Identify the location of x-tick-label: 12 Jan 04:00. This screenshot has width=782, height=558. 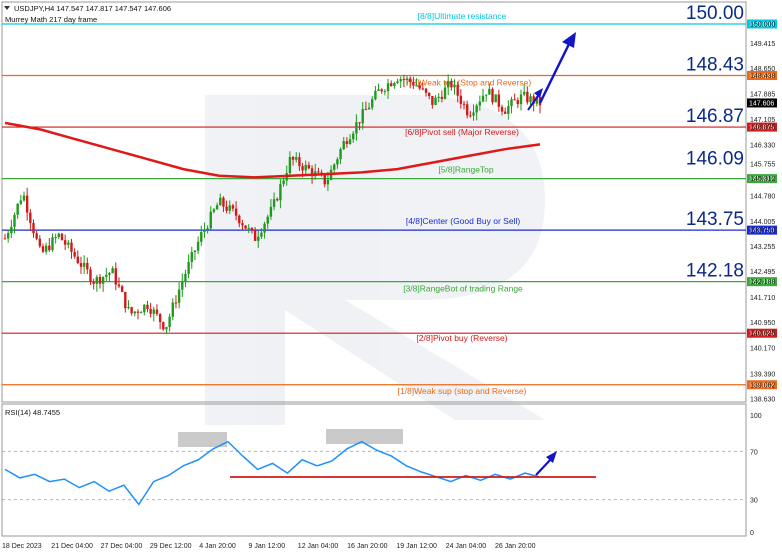
(318, 546).